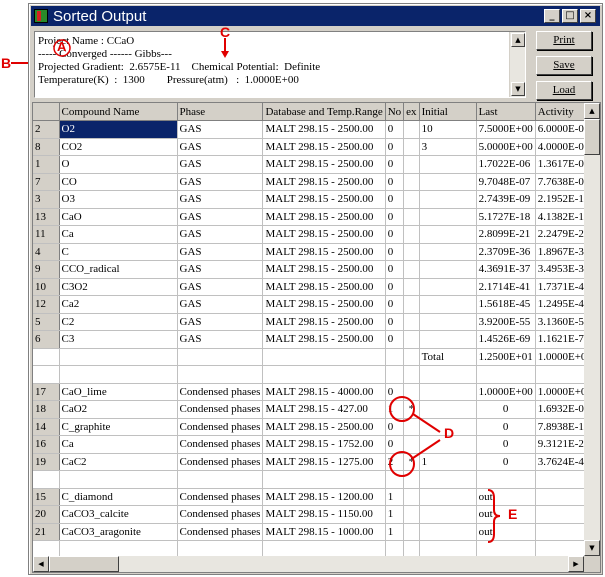 This screenshot has width=605, height=577. Describe the element at coordinates (506, 287) in the screenshot. I see `table-cell: 2.1714E-41` at that location.